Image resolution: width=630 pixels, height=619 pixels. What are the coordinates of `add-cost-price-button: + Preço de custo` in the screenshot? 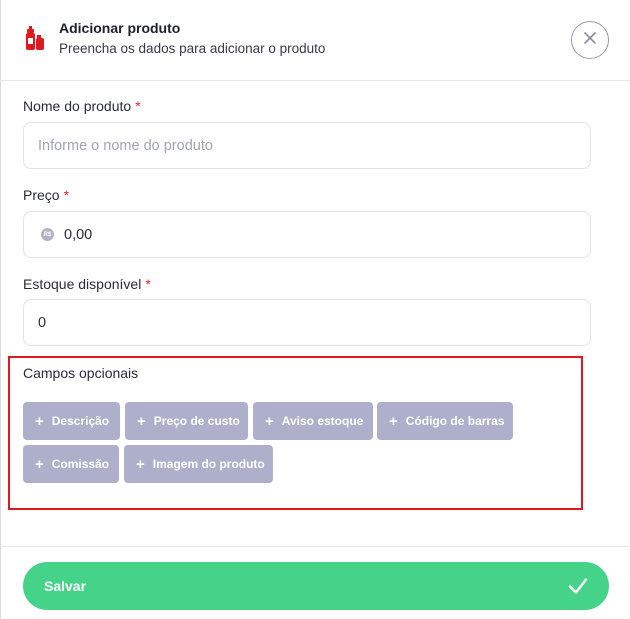 It's located at (186, 421).